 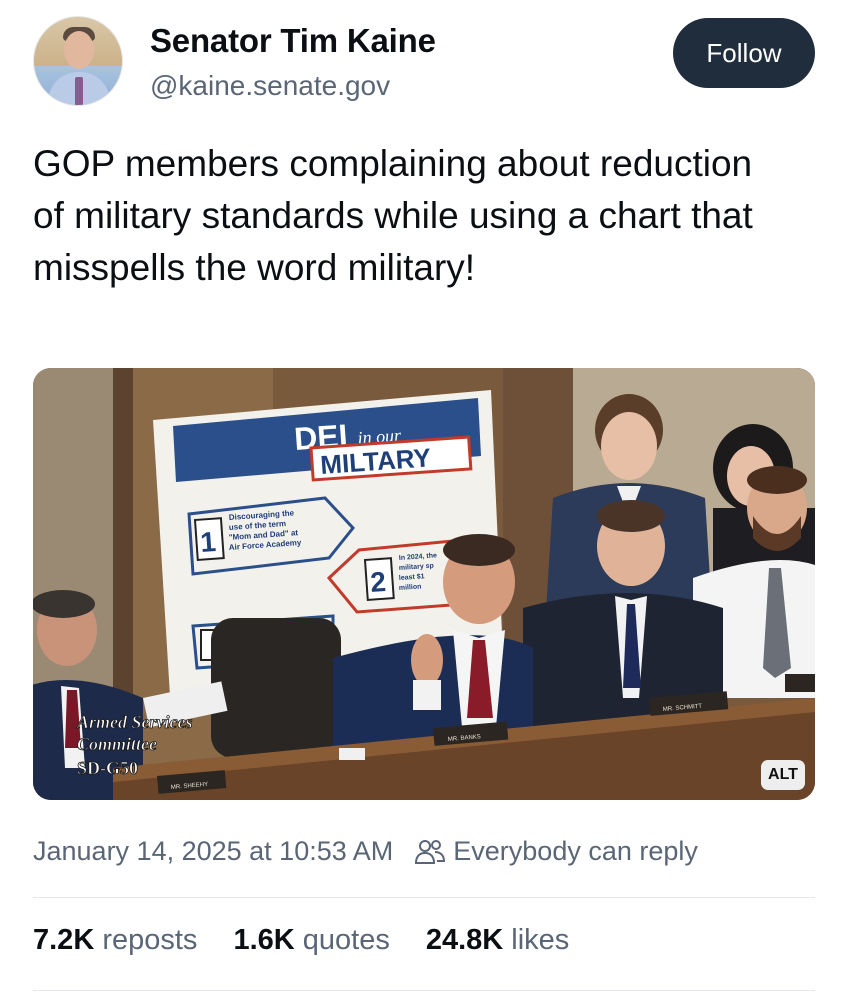 What do you see at coordinates (430, 852) in the screenshot?
I see `people-icon` at bounding box center [430, 852].